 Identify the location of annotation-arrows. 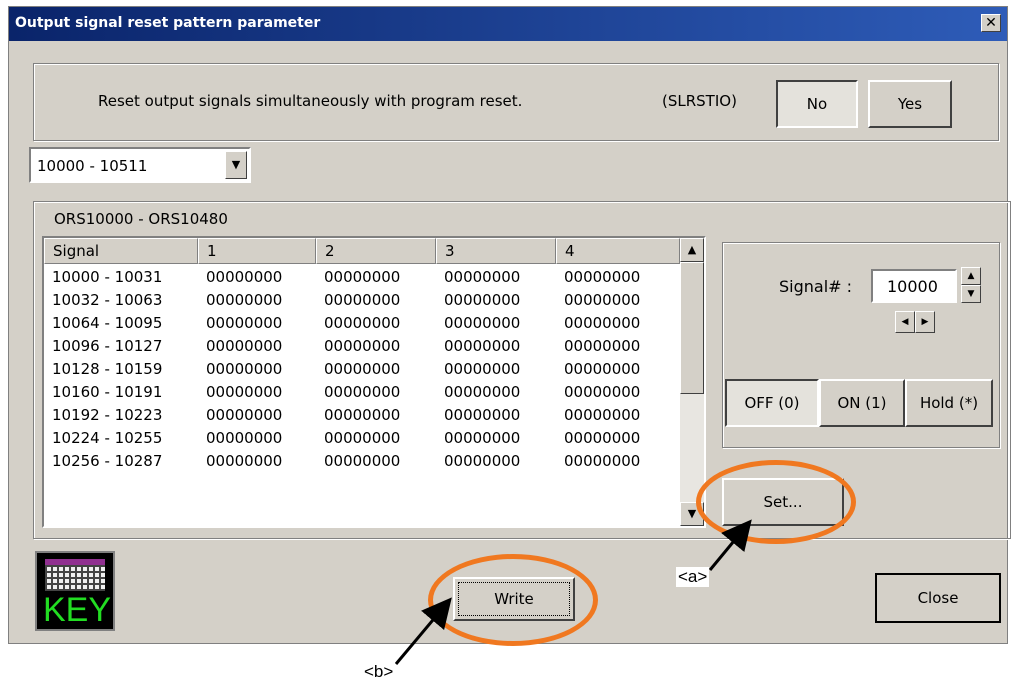
(573, 592).